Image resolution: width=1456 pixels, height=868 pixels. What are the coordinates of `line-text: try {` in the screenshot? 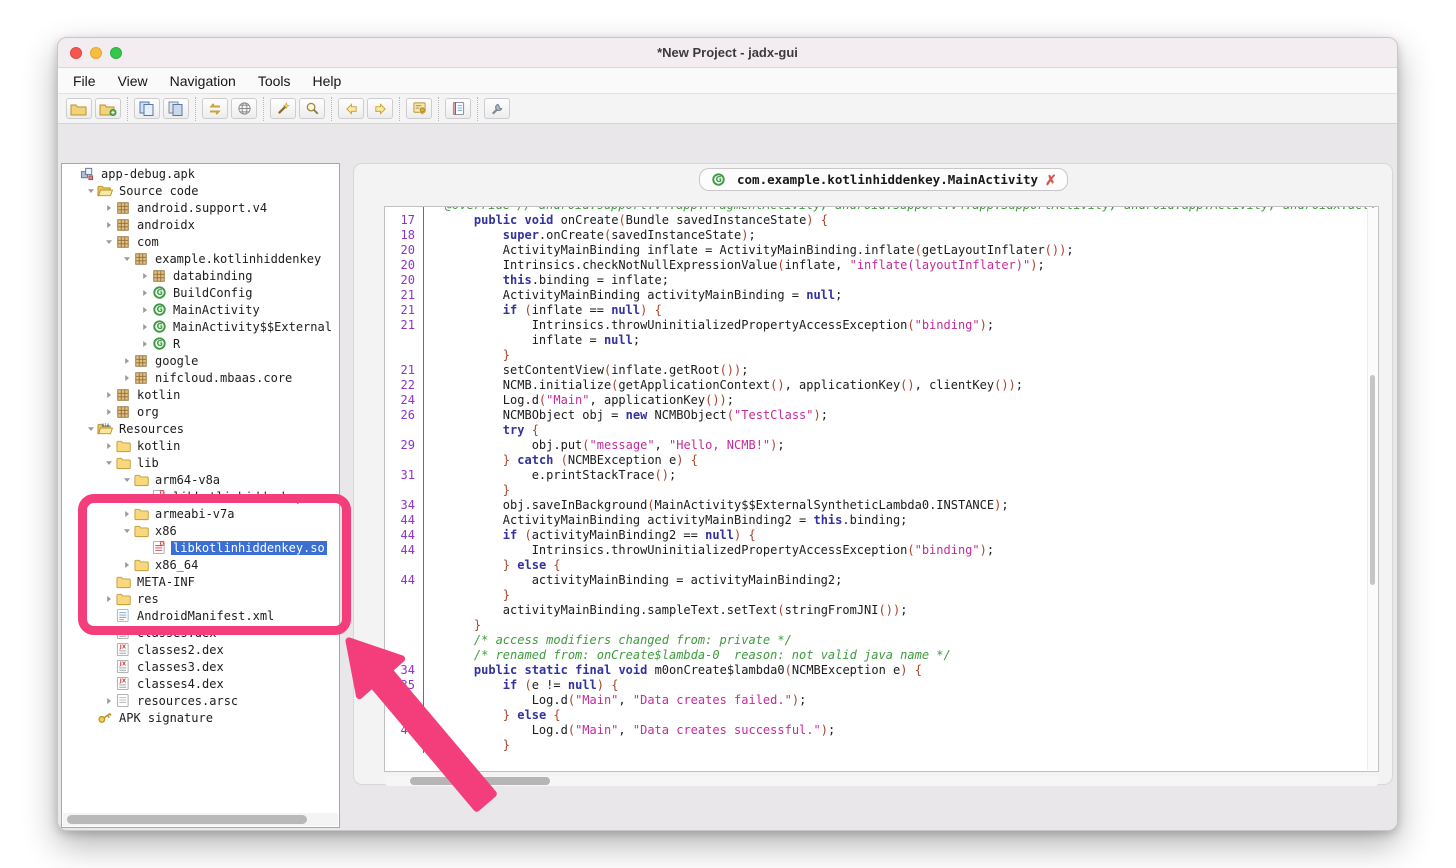 It's located at (894, 430).